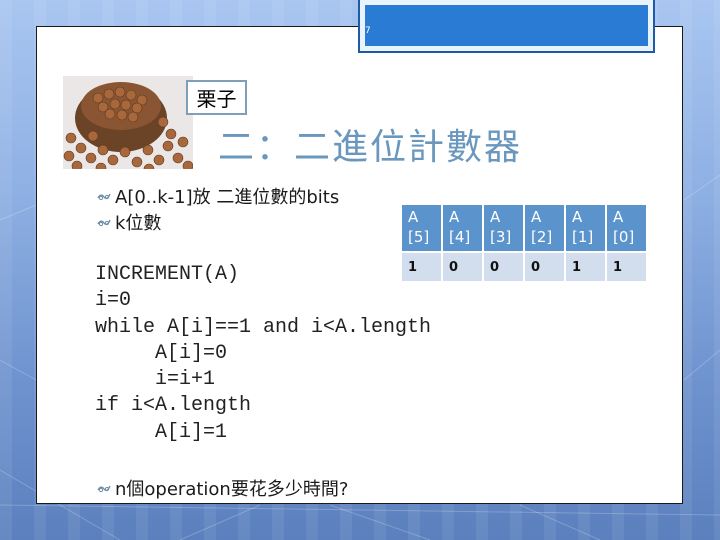 This screenshot has width=720, height=540. I want to click on code-line: i=0, so click(113, 301).